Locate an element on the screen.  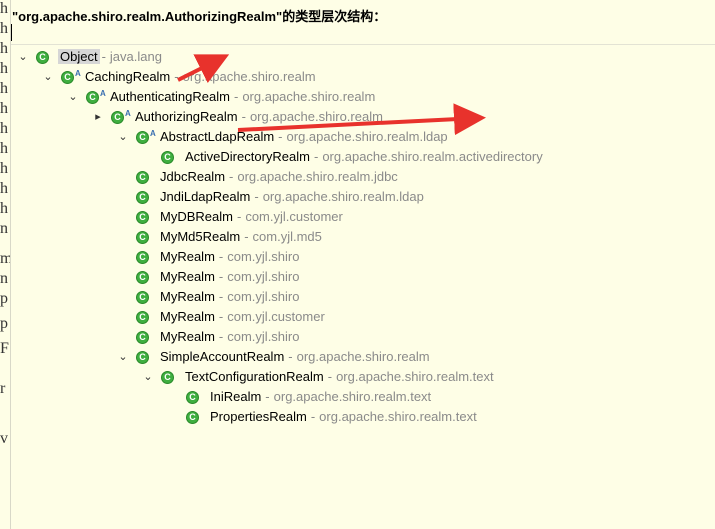
class-name: ActiveDirectoryRealm is located at coordinates (247, 156).